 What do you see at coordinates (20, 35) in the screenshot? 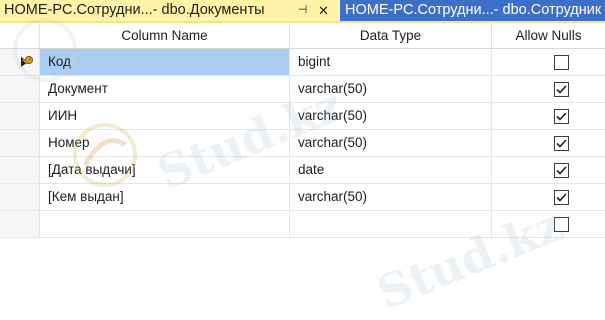
I see `row-selector-header` at bounding box center [20, 35].